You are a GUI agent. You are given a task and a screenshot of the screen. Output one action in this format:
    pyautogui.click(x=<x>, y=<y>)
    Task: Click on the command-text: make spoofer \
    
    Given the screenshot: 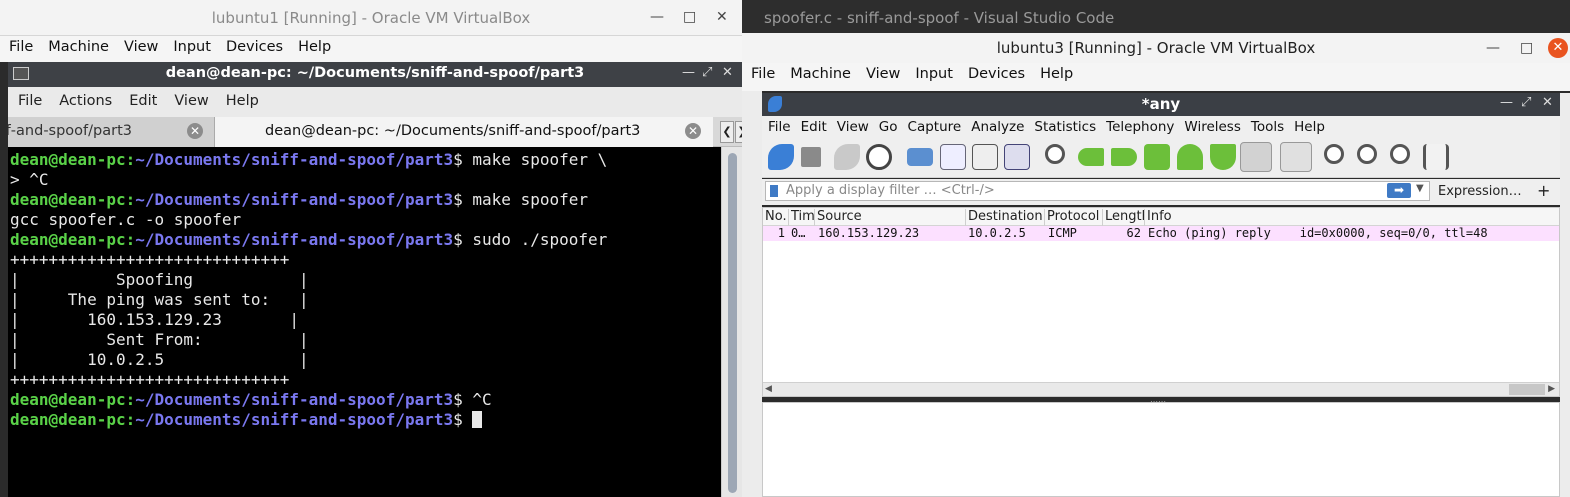 What is the action you would take?
    pyautogui.click(x=535, y=159)
    